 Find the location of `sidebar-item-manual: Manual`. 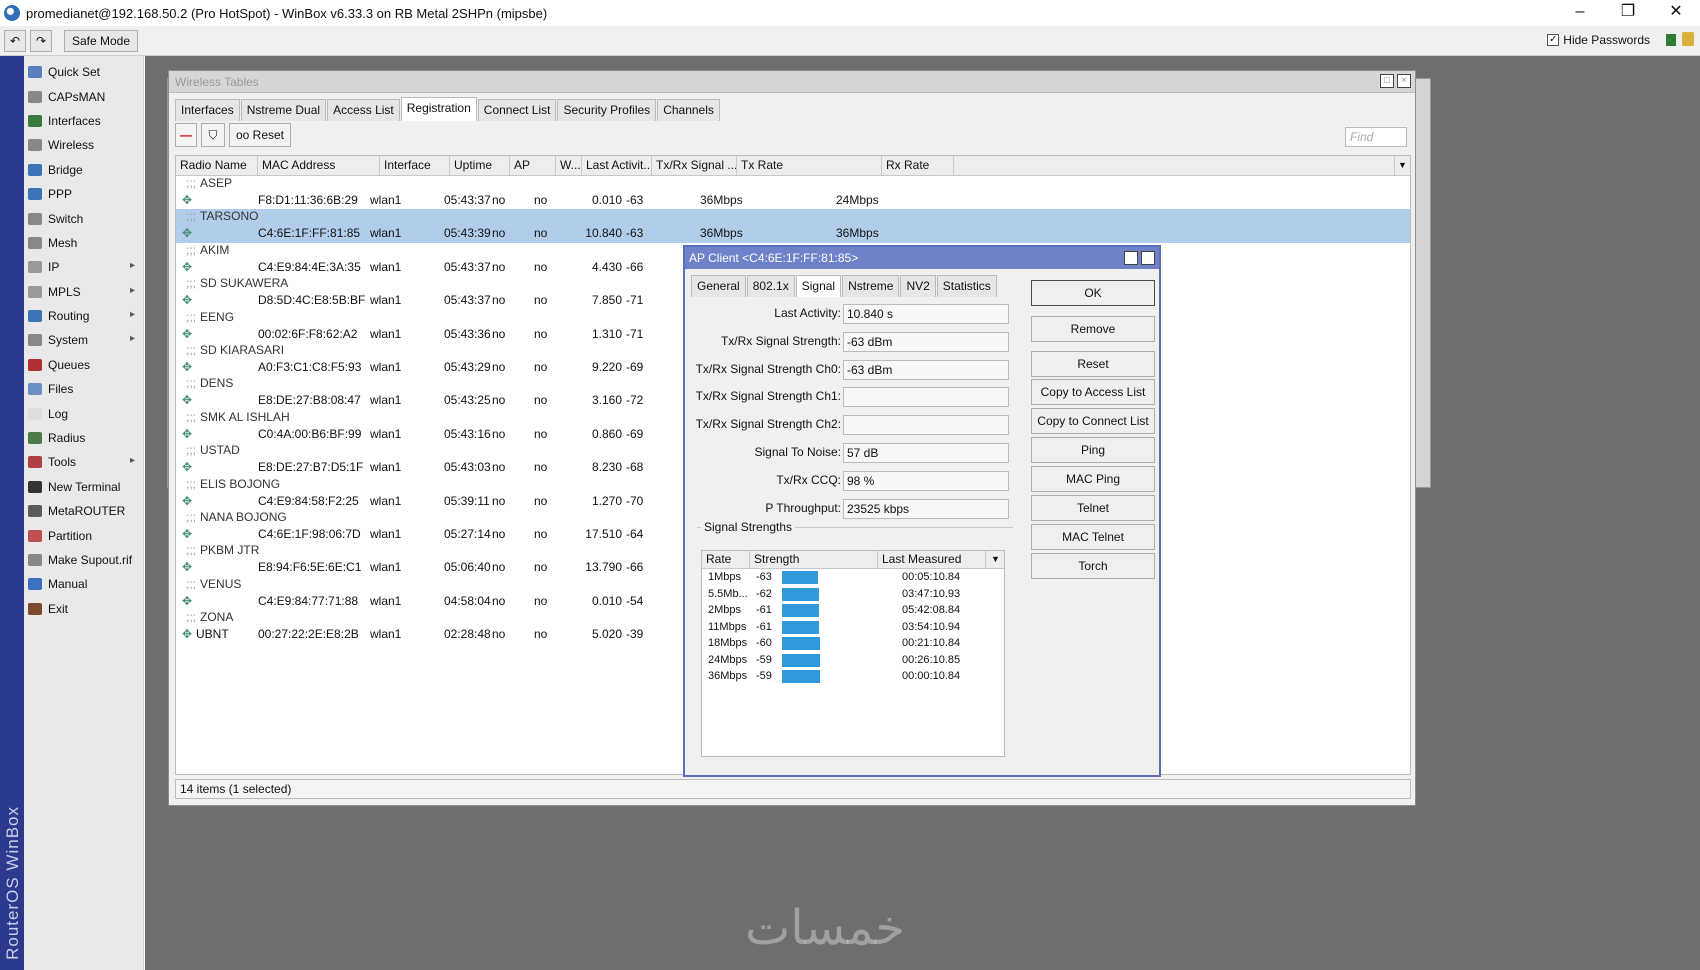

sidebar-item-manual: Manual is located at coordinates (83, 584).